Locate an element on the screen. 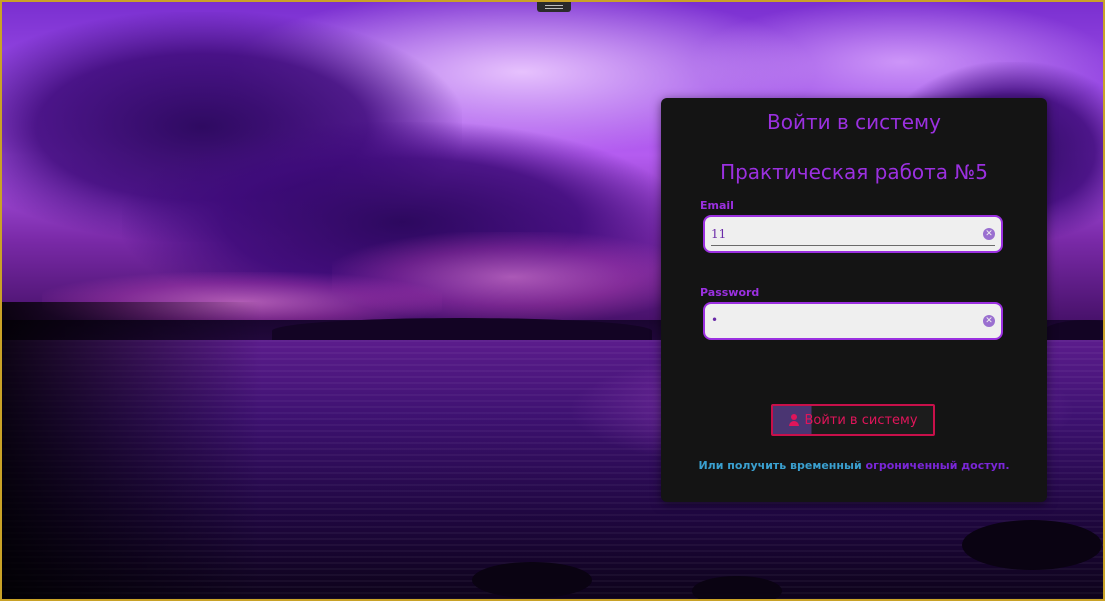  password-field: • ✕ is located at coordinates (853, 321).